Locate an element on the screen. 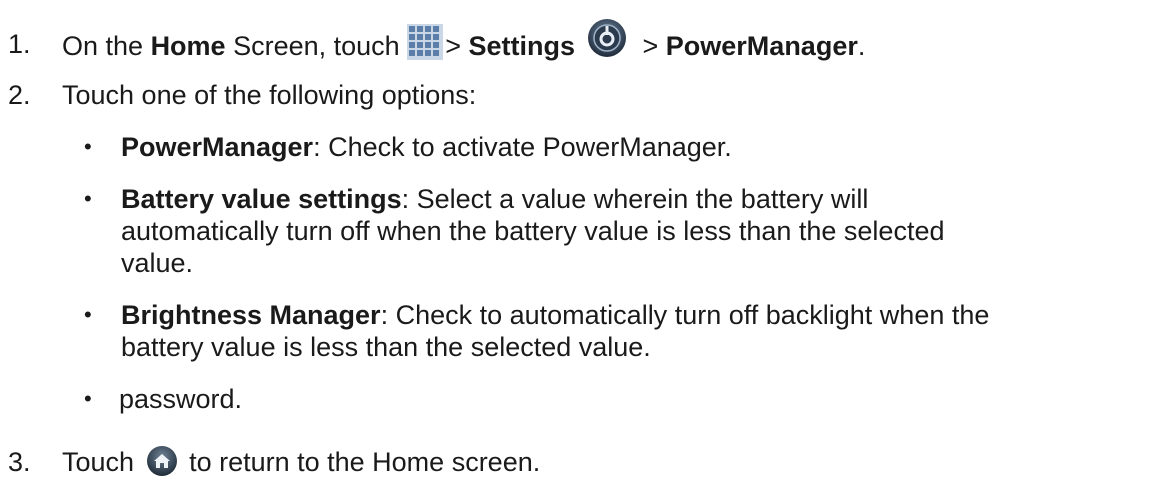  apps-grid-icon is located at coordinates (425, 42).